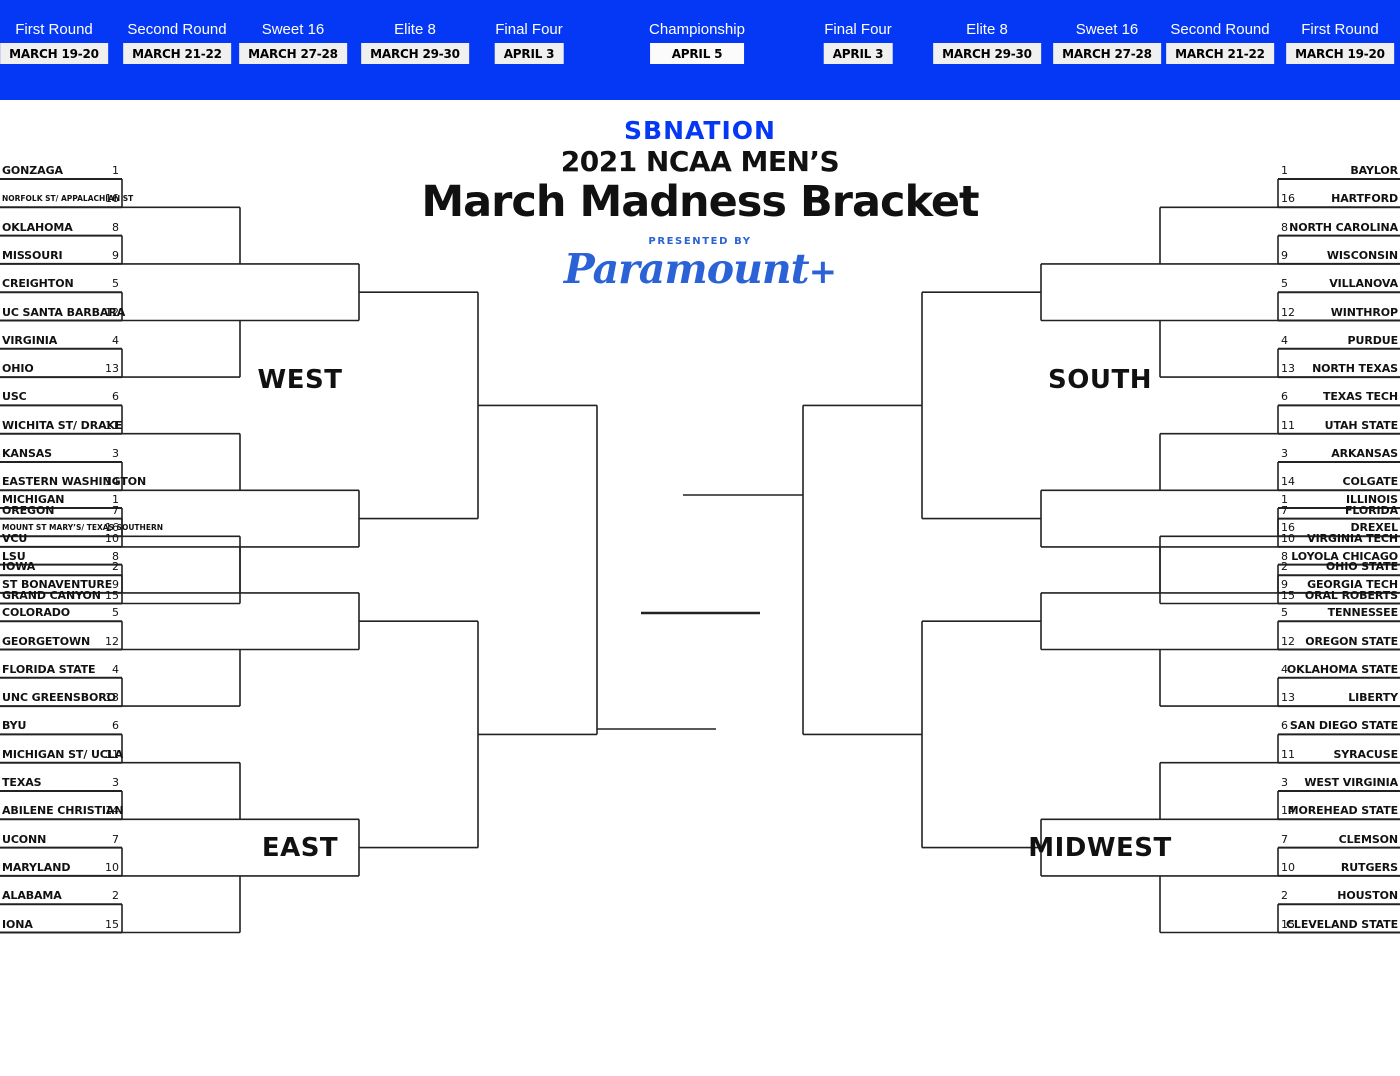 This screenshot has height=1076, width=1400. What do you see at coordinates (61, 365) in the screenshot?
I see `team-slot: OHIO 13` at bounding box center [61, 365].